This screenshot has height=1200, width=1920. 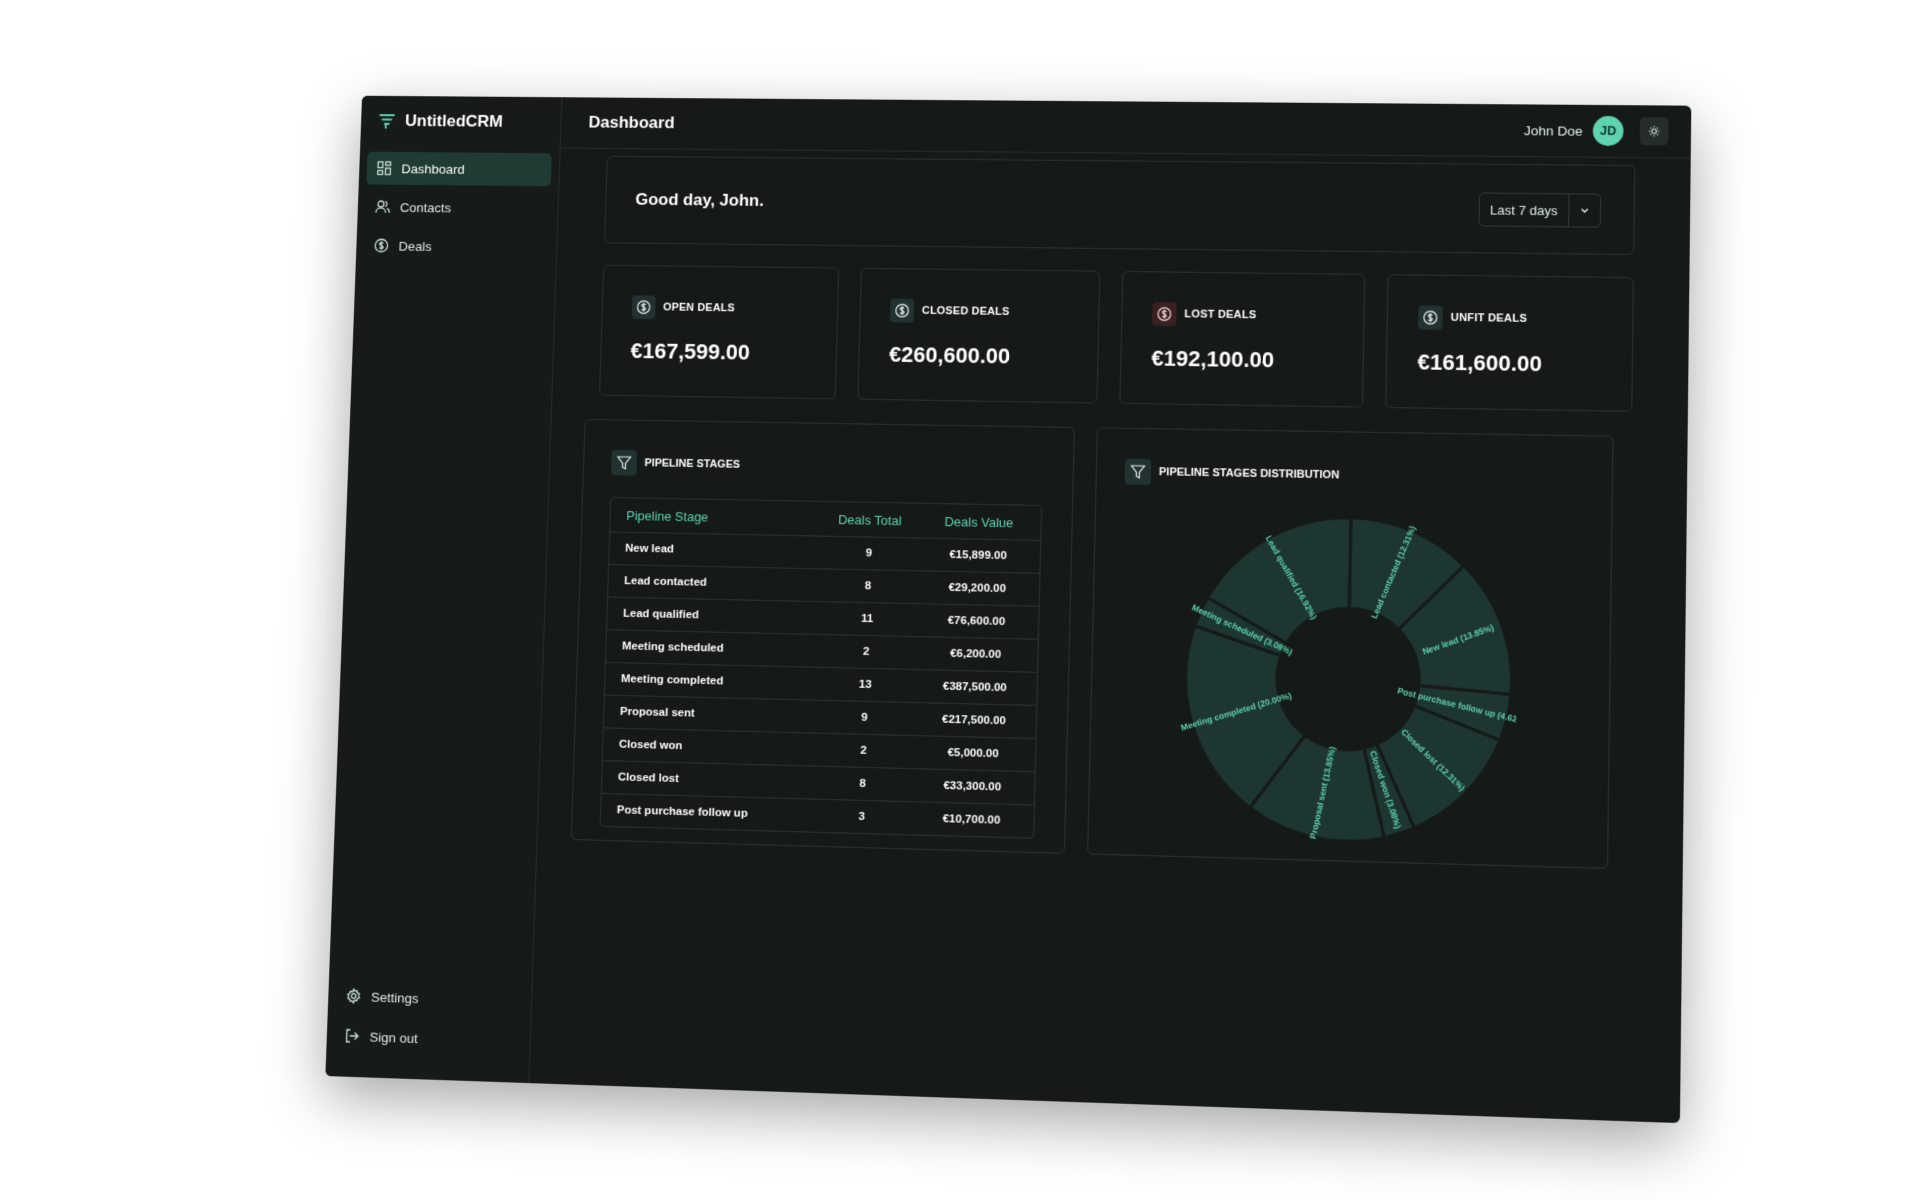 What do you see at coordinates (1119, 205) in the screenshot?
I see `greeting-card: Good day, John. Last 7 days` at bounding box center [1119, 205].